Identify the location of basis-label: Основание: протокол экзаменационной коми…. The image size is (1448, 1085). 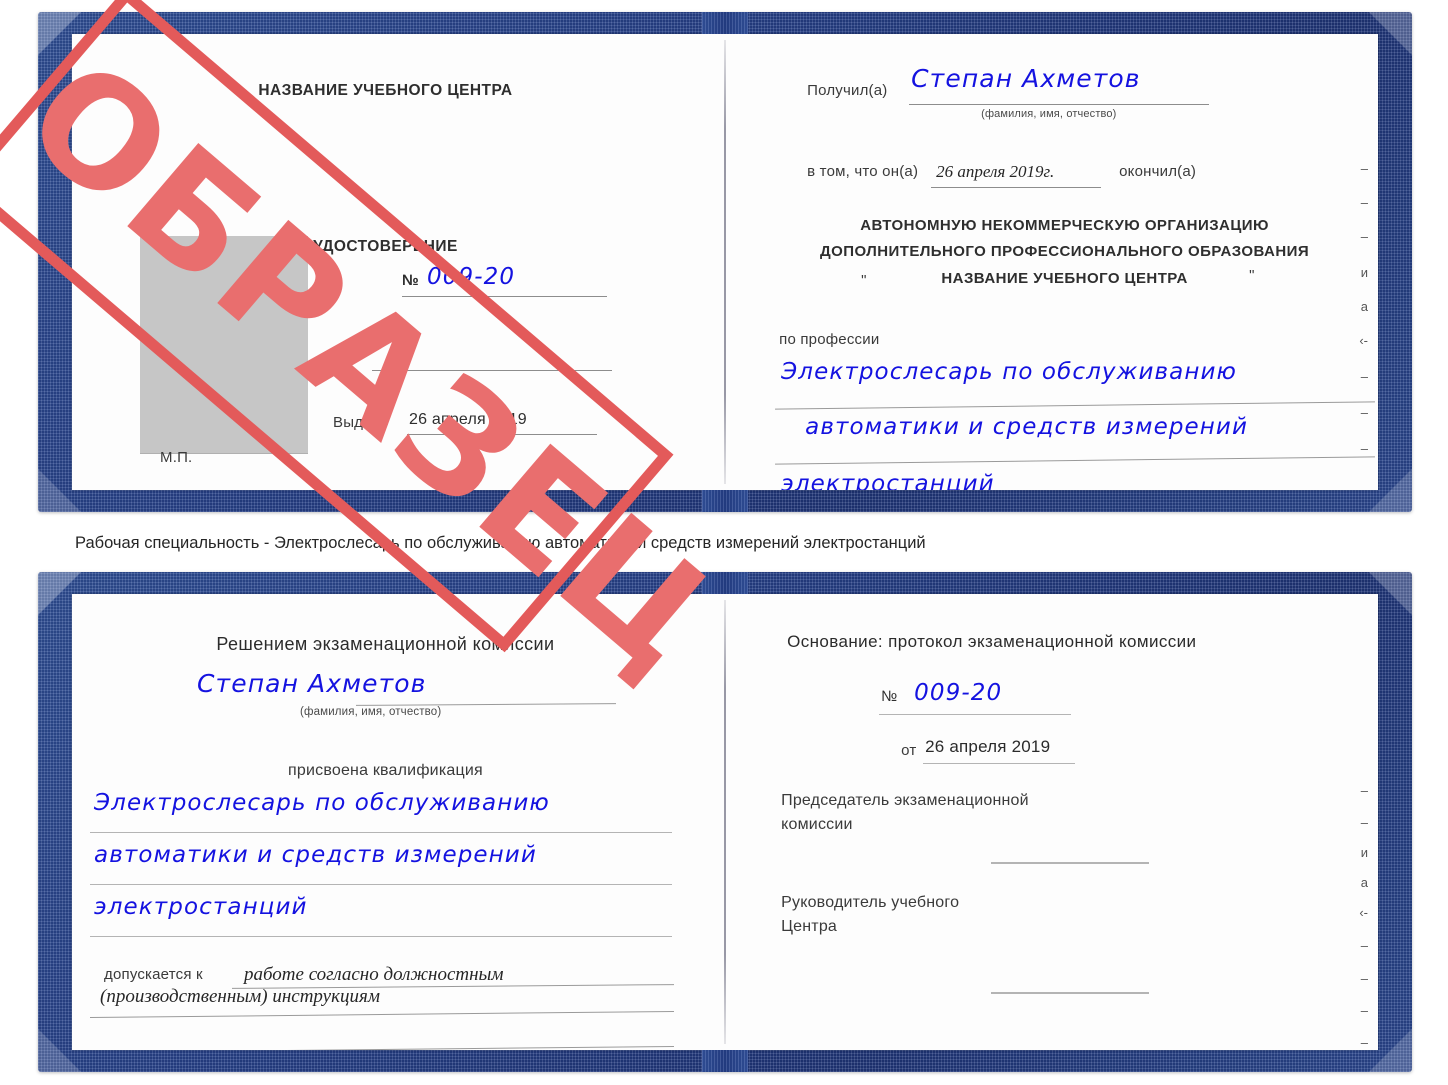
(992, 641).